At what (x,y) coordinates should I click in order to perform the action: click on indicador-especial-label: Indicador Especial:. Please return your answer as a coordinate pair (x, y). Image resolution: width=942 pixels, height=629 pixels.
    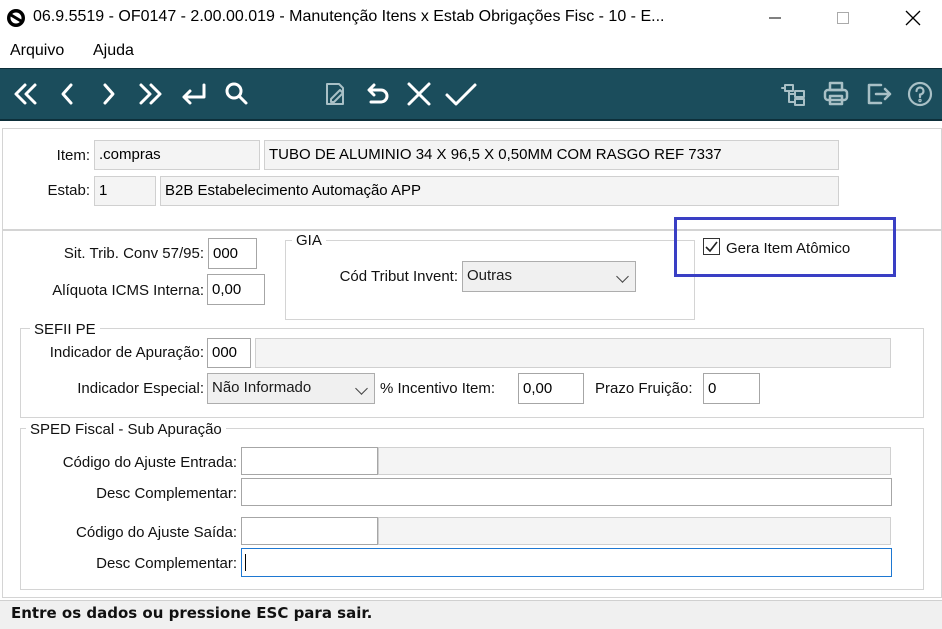
    Looking at the image, I should click on (140, 388).